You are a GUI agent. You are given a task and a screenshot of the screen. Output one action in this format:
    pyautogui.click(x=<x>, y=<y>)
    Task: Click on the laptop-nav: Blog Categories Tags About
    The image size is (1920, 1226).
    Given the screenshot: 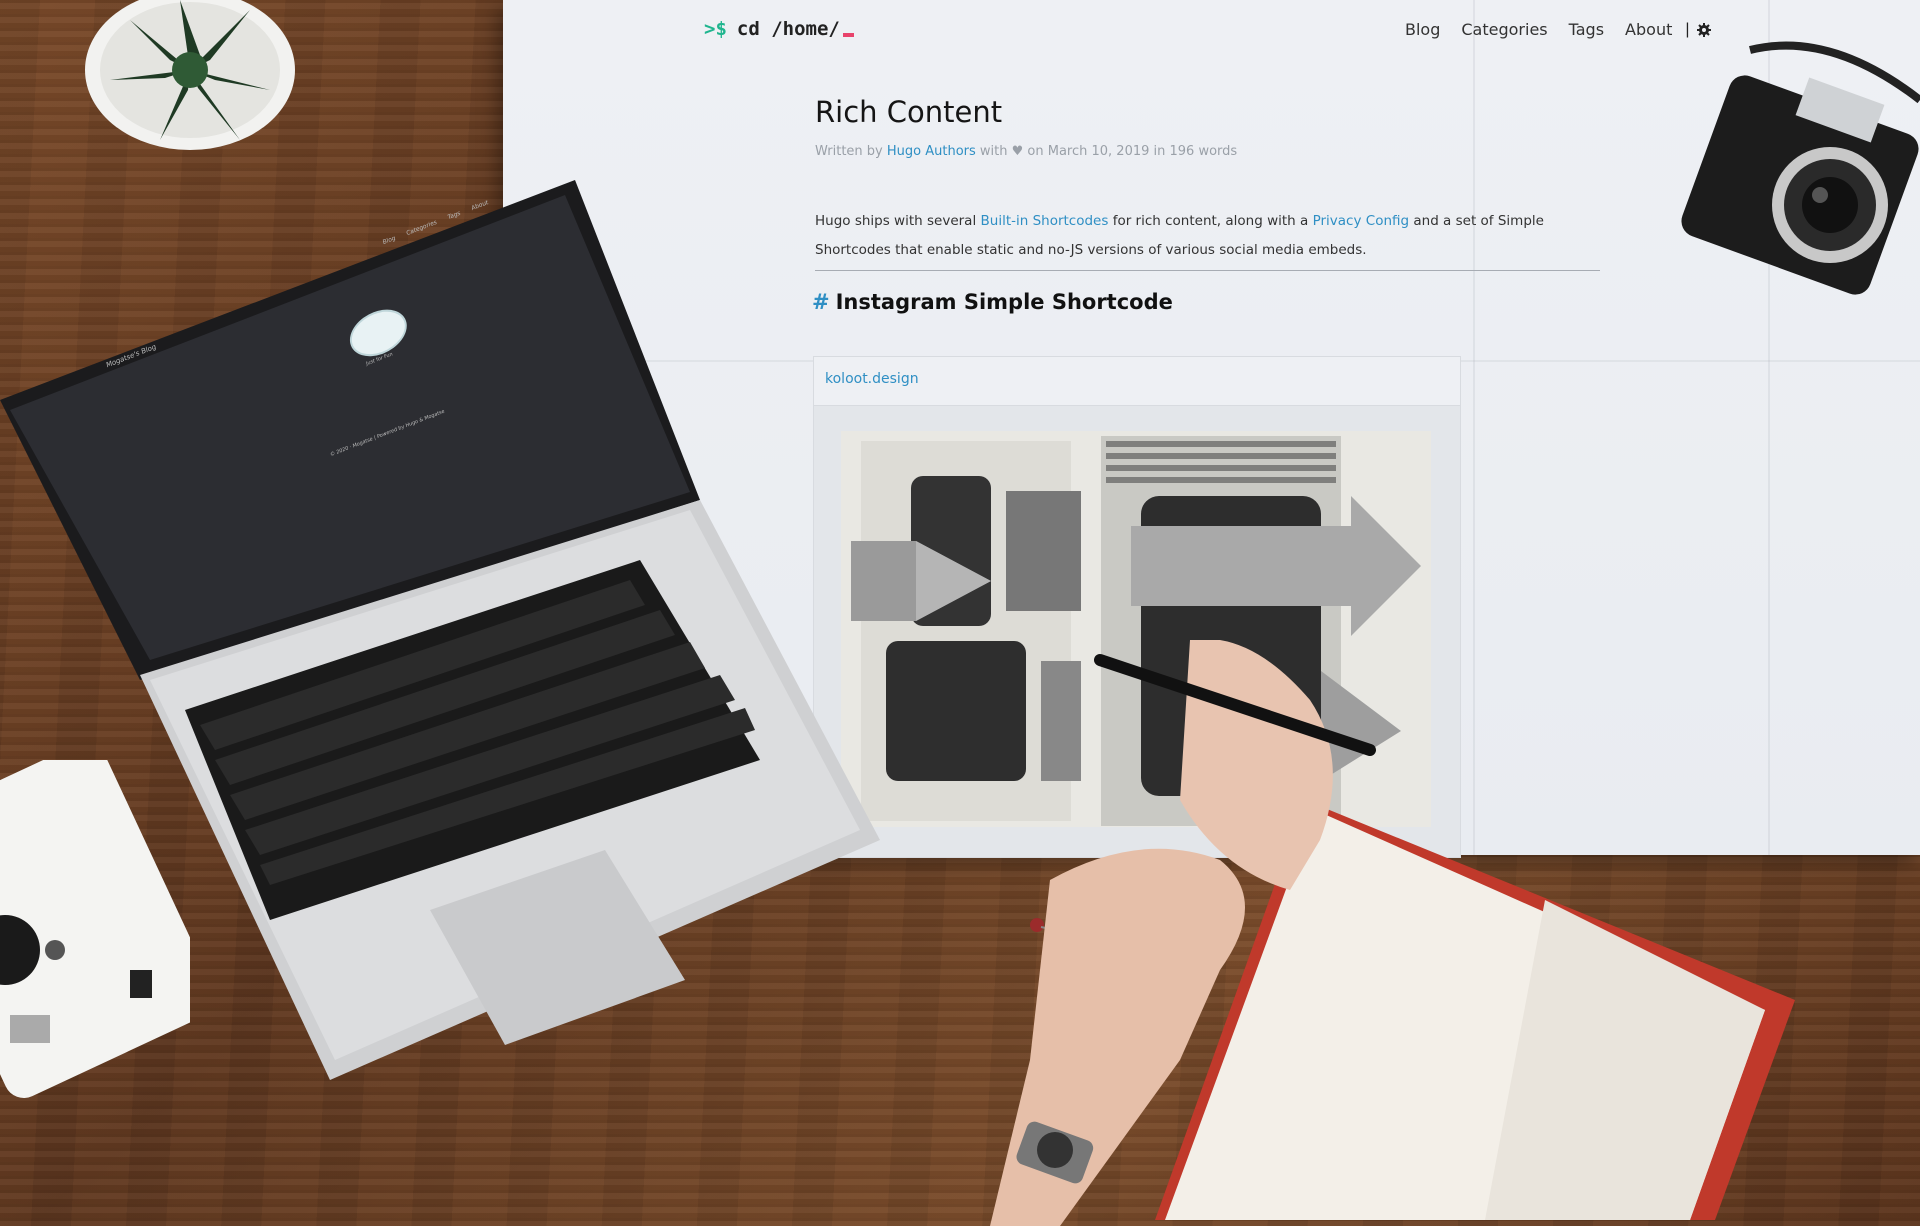 What is the action you would take?
    pyautogui.click(x=435, y=222)
    